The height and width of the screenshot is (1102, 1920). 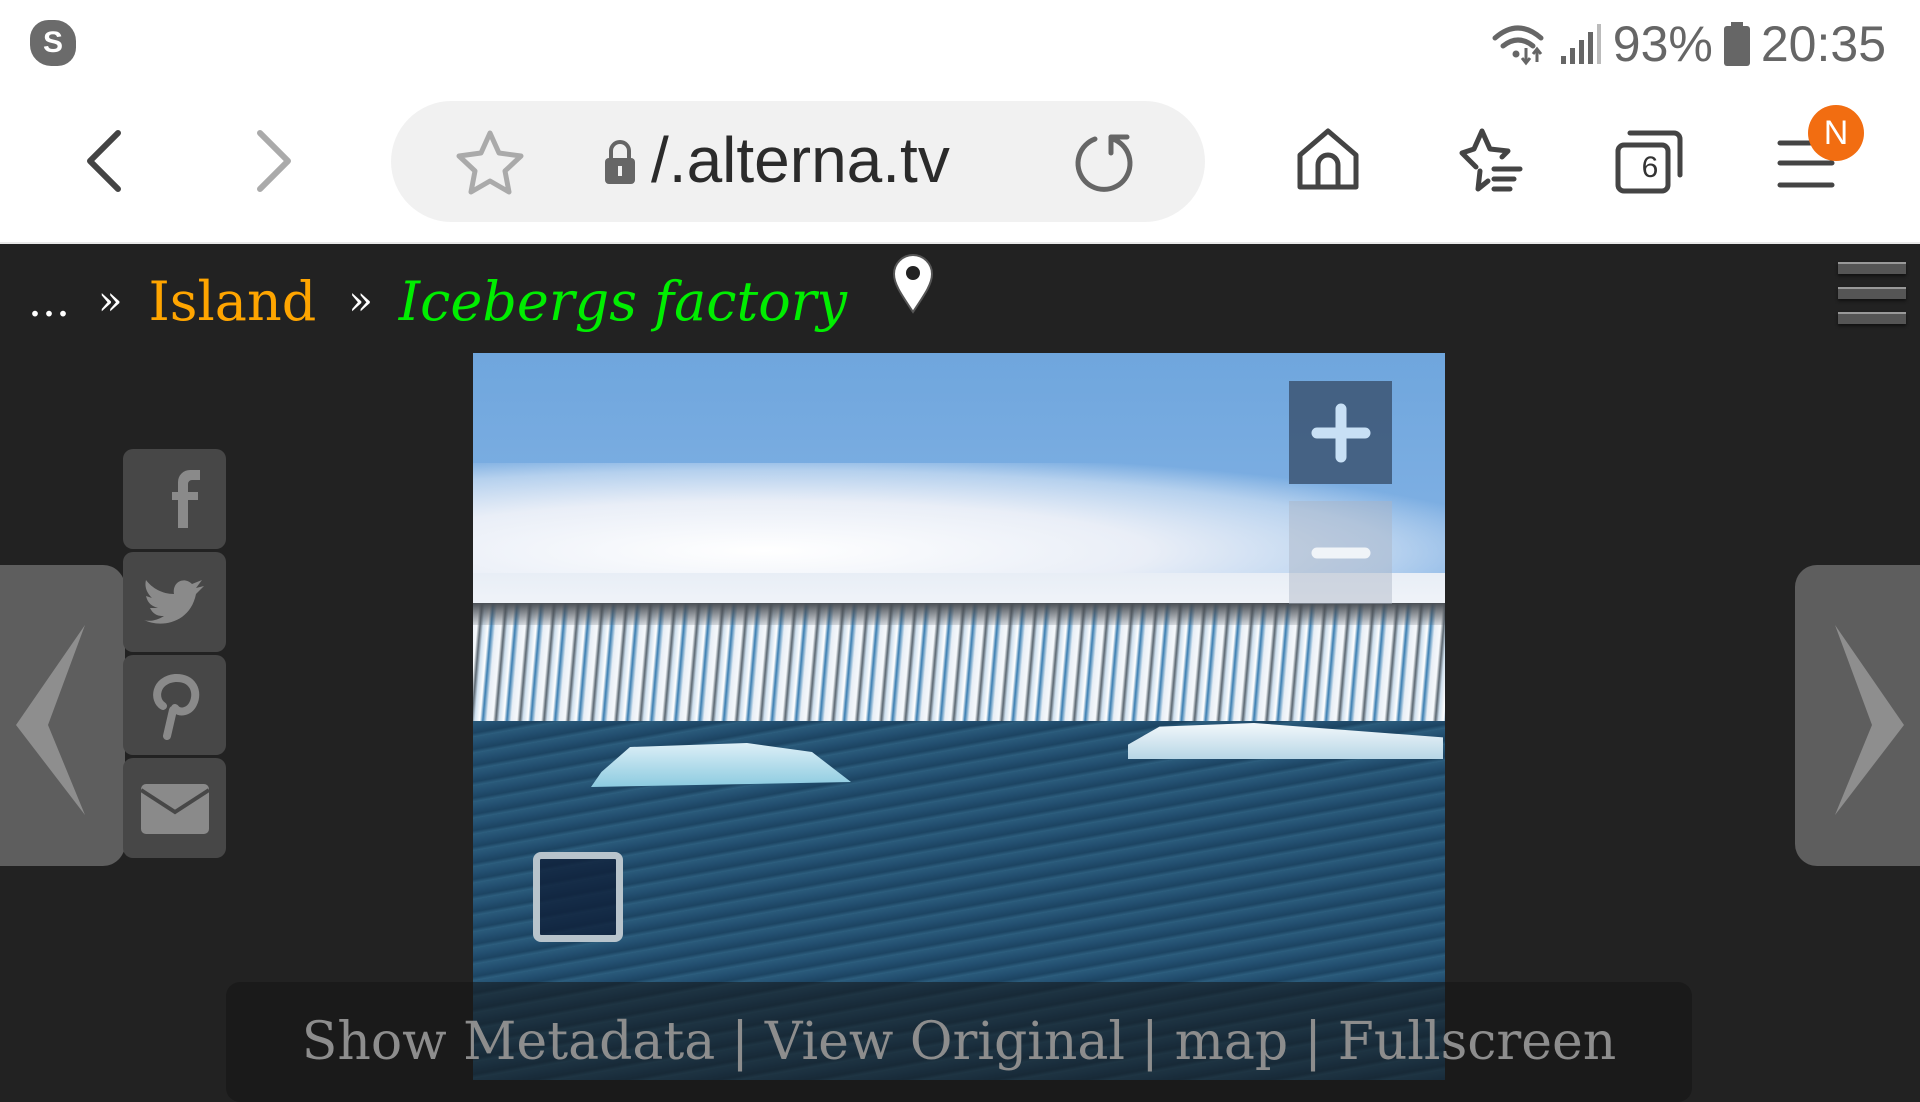 I want to click on fullscreen-link: Fullscreen, so click(x=1477, y=1042).